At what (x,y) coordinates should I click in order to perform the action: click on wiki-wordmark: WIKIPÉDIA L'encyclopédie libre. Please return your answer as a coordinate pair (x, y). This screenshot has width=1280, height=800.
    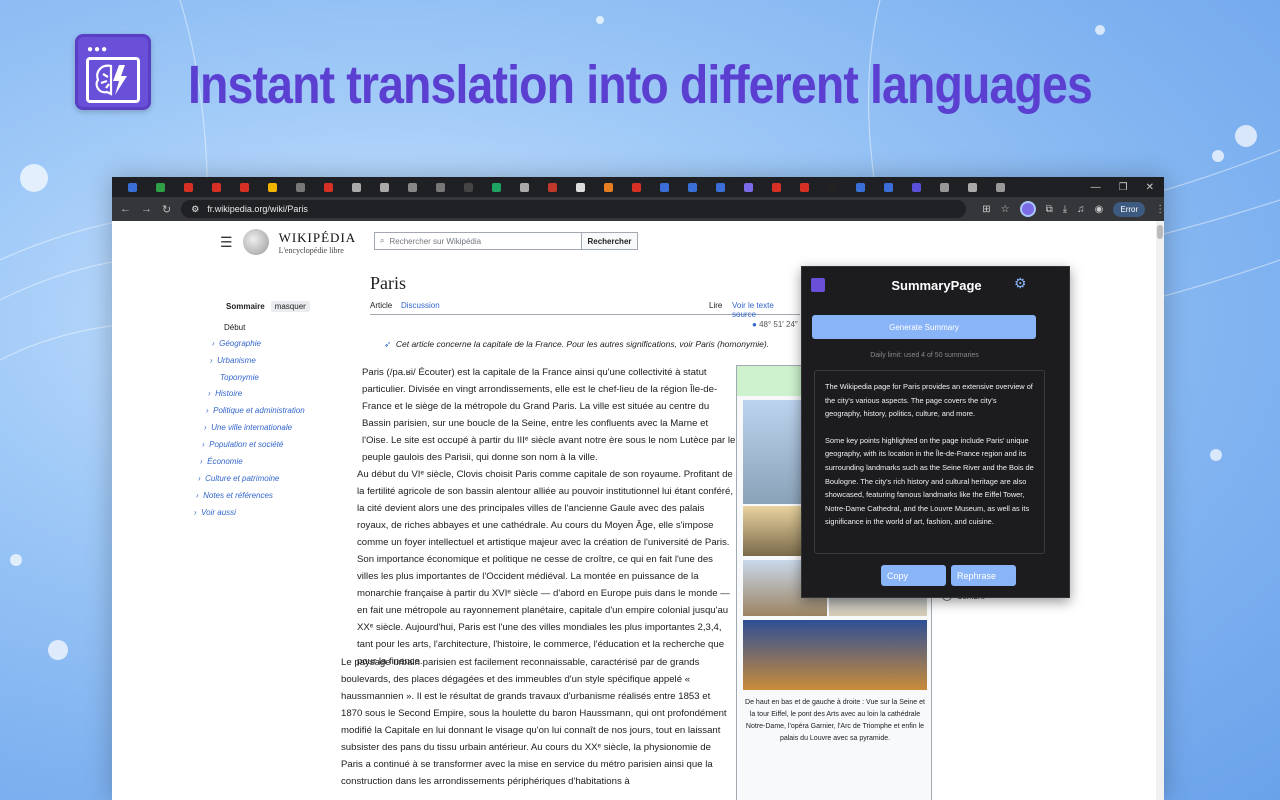
    Looking at the image, I should click on (318, 242).